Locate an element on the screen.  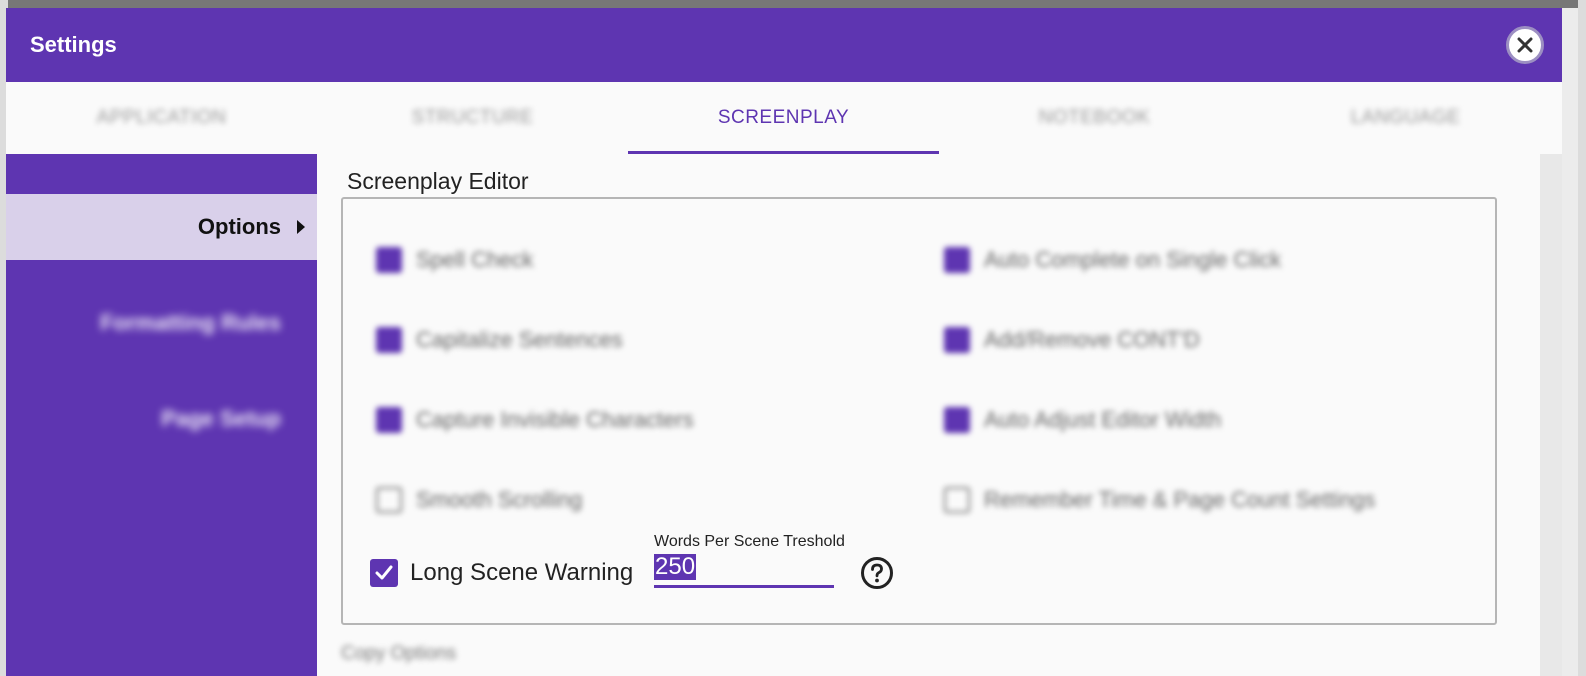
close-button is located at coordinates (1525, 45).